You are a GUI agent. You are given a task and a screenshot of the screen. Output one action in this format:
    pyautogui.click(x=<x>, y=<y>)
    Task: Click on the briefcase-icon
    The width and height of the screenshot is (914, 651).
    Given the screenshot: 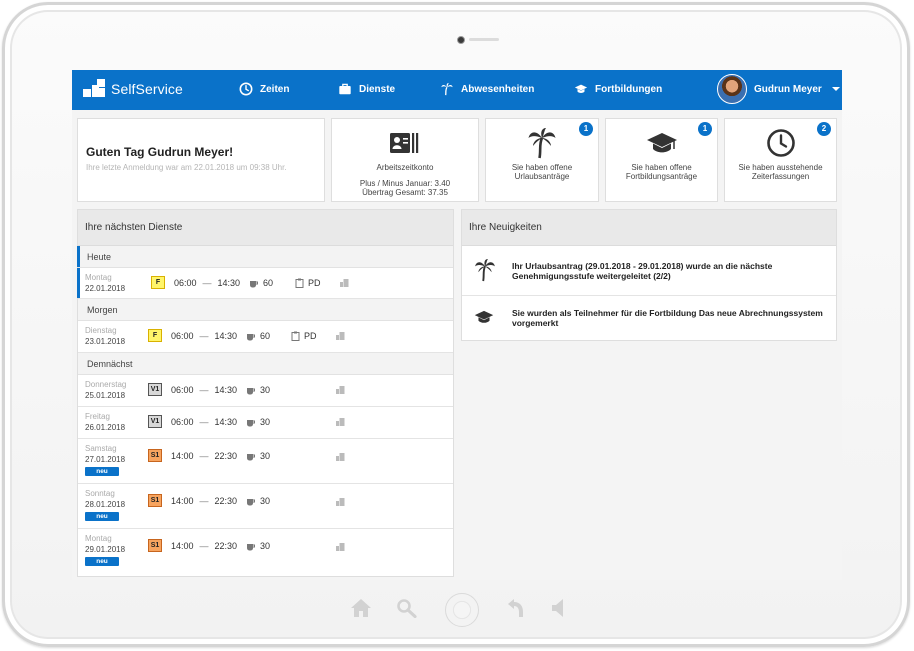 What is the action you would take?
    pyautogui.click(x=345, y=89)
    